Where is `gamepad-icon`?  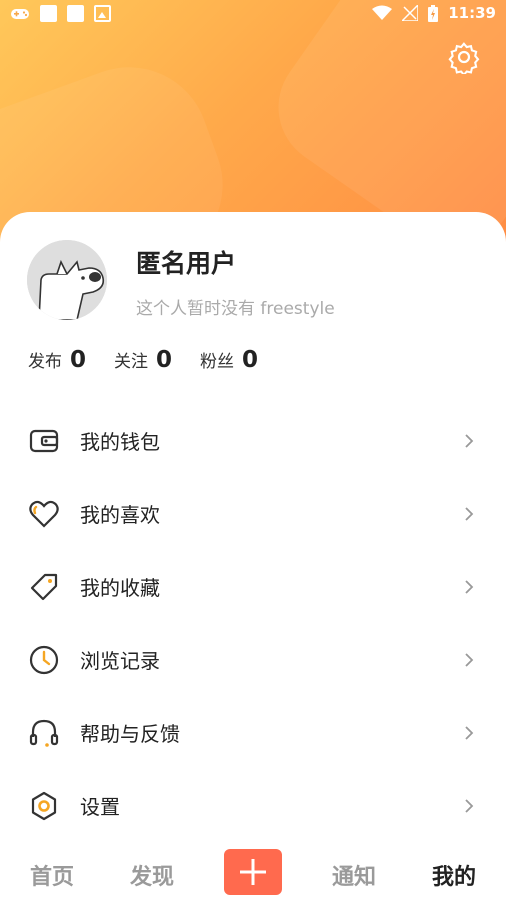 gamepad-icon is located at coordinates (20, 13).